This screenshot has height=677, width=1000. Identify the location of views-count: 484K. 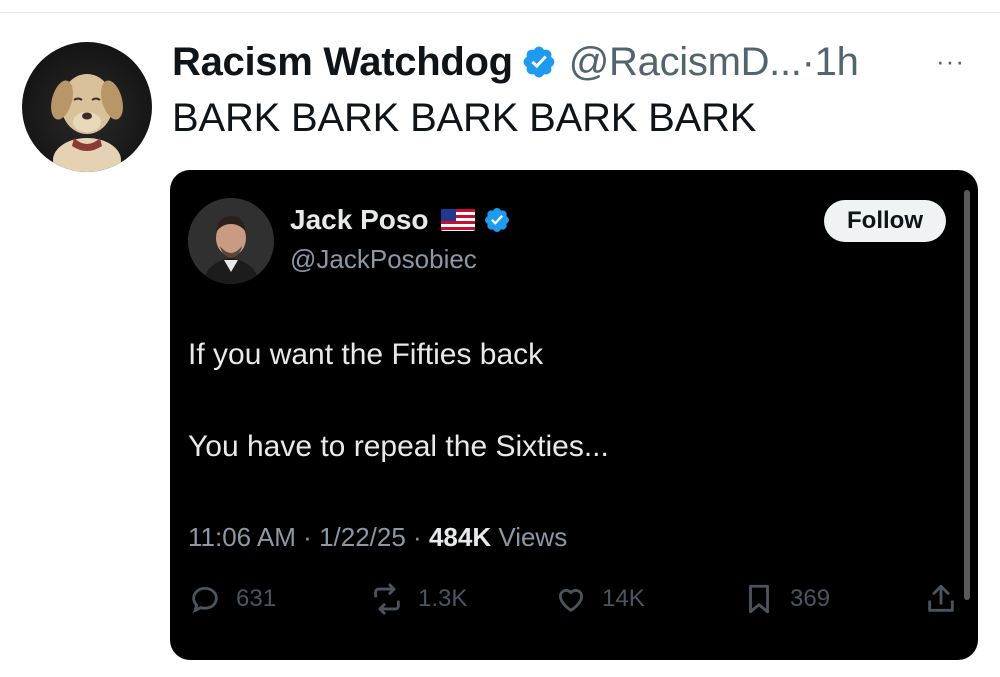
(460, 537).